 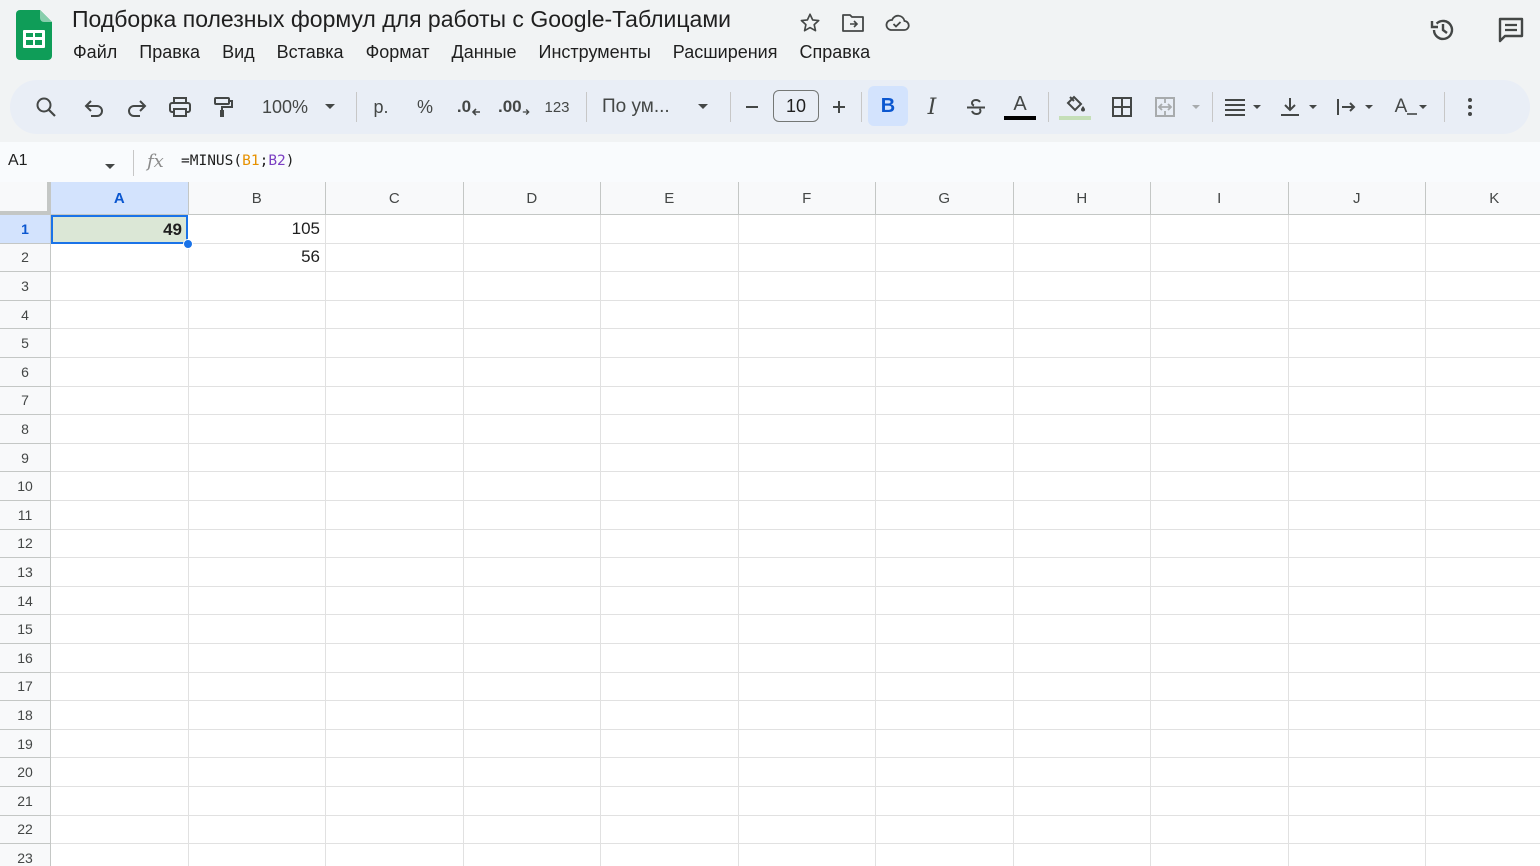 What do you see at coordinates (1220, 286) in the screenshot?
I see `cell-i3` at bounding box center [1220, 286].